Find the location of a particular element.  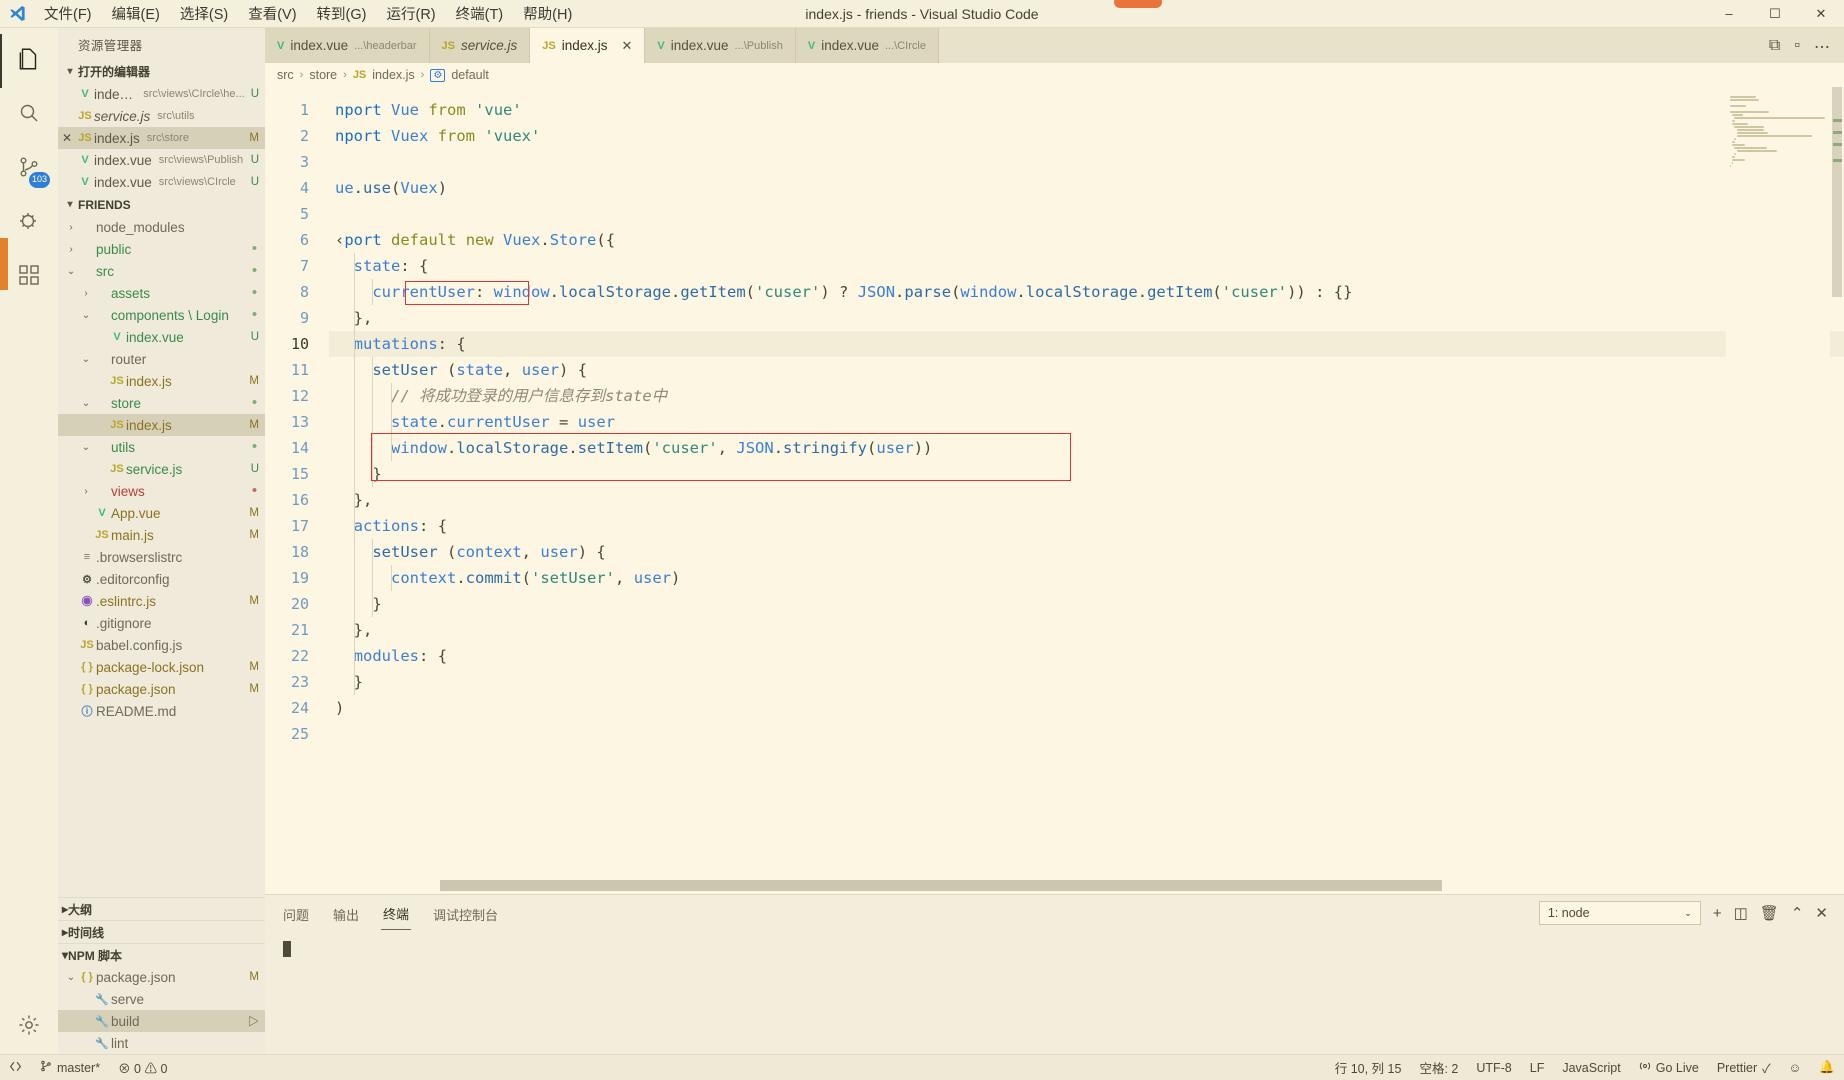

timeline-section-header: ▸ 时间线 is located at coordinates (161, 931).